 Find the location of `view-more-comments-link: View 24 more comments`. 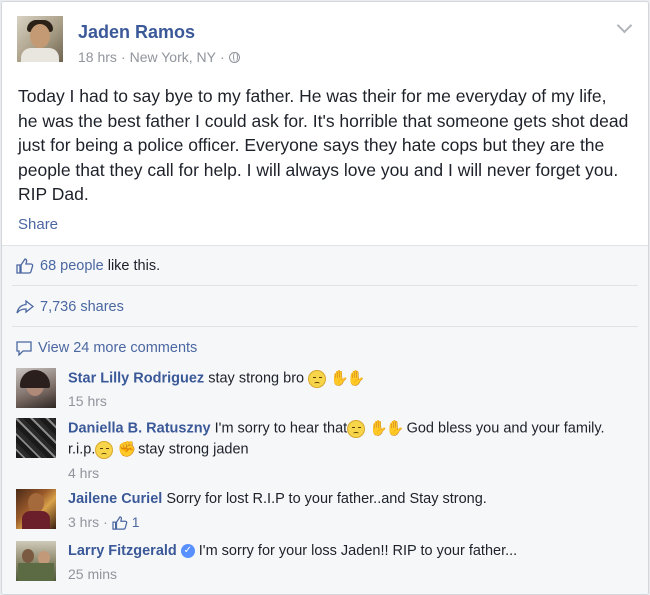

view-more-comments-link: View 24 more comments is located at coordinates (117, 348).